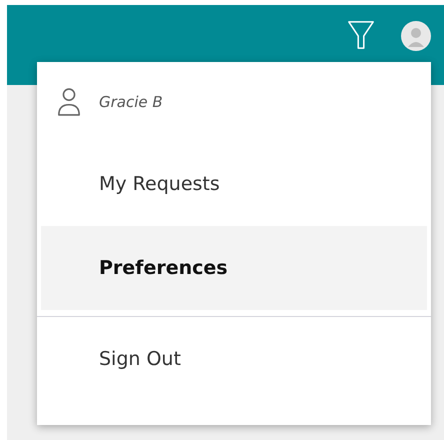 Image resolution: width=444 pixels, height=440 pixels. What do you see at coordinates (416, 36) in the screenshot?
I see `avatar-icon` at bounding box center [416, 36].